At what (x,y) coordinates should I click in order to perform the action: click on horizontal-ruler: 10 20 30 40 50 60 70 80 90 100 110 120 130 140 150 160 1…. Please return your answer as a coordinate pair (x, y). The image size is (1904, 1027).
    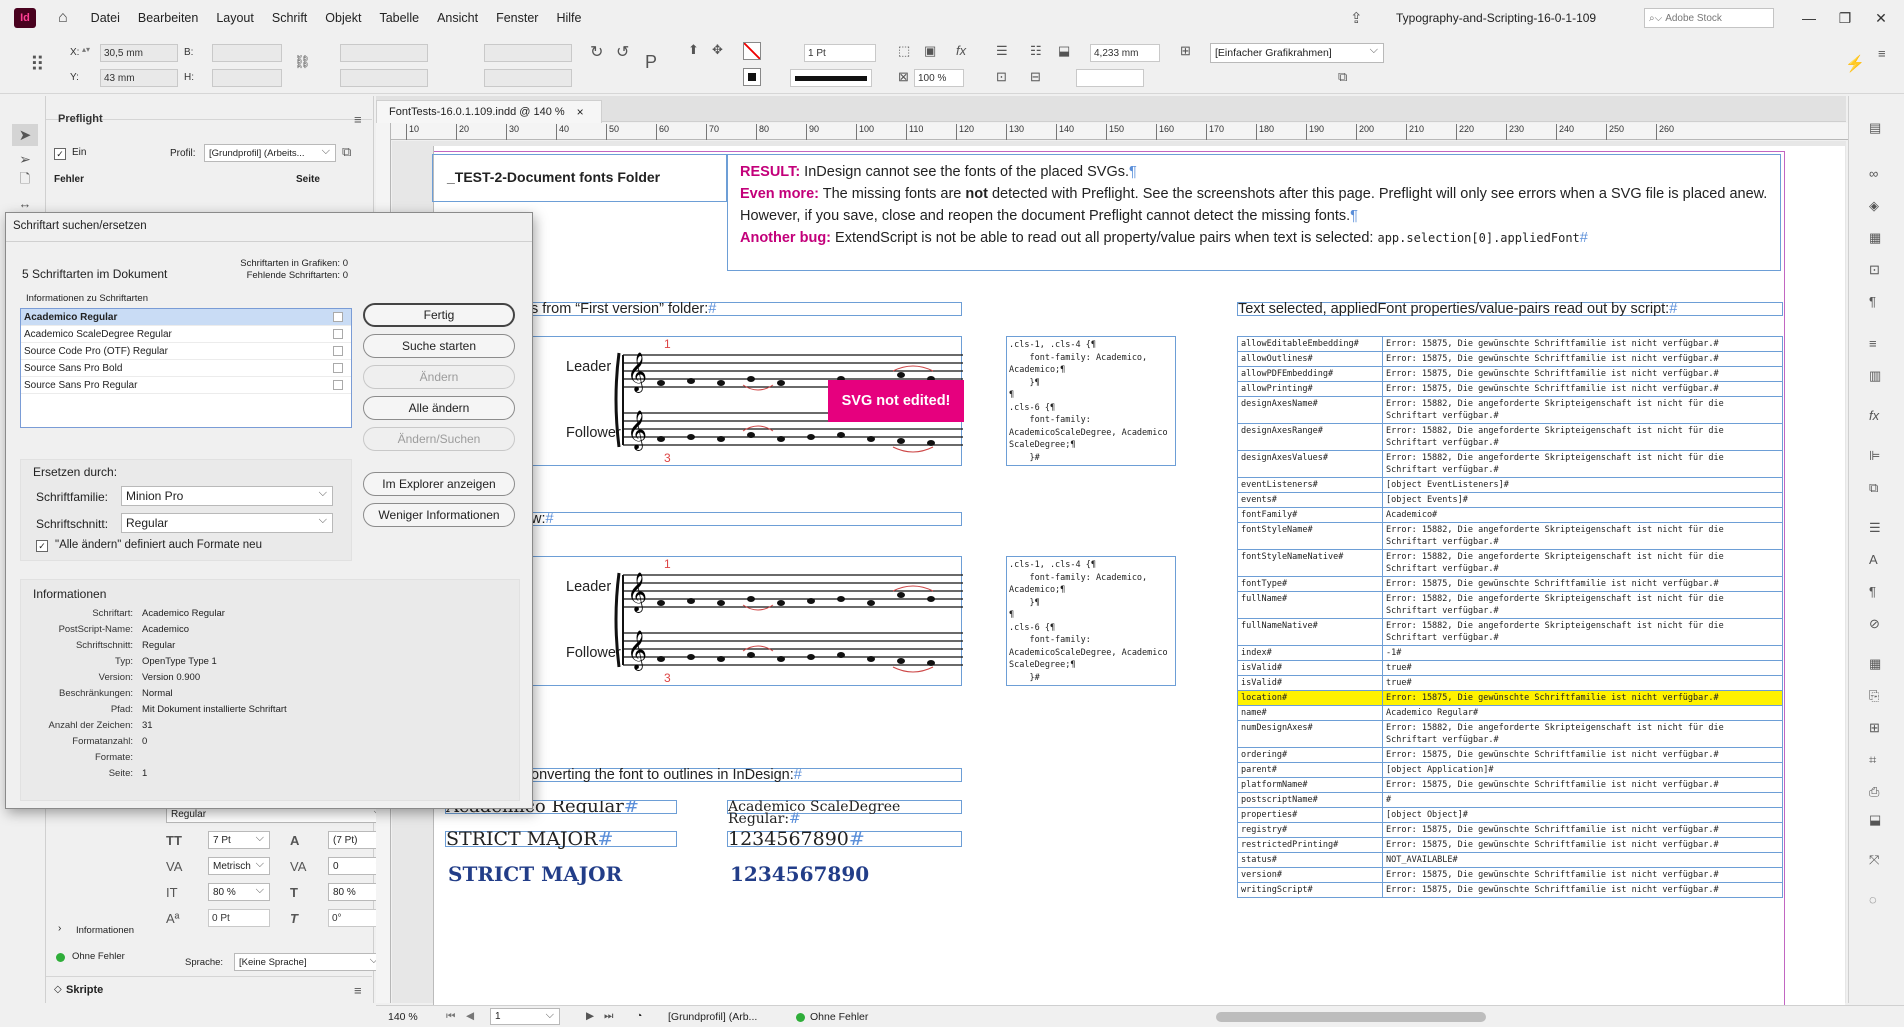
    Looking at the image, I should click on (1118, 131).